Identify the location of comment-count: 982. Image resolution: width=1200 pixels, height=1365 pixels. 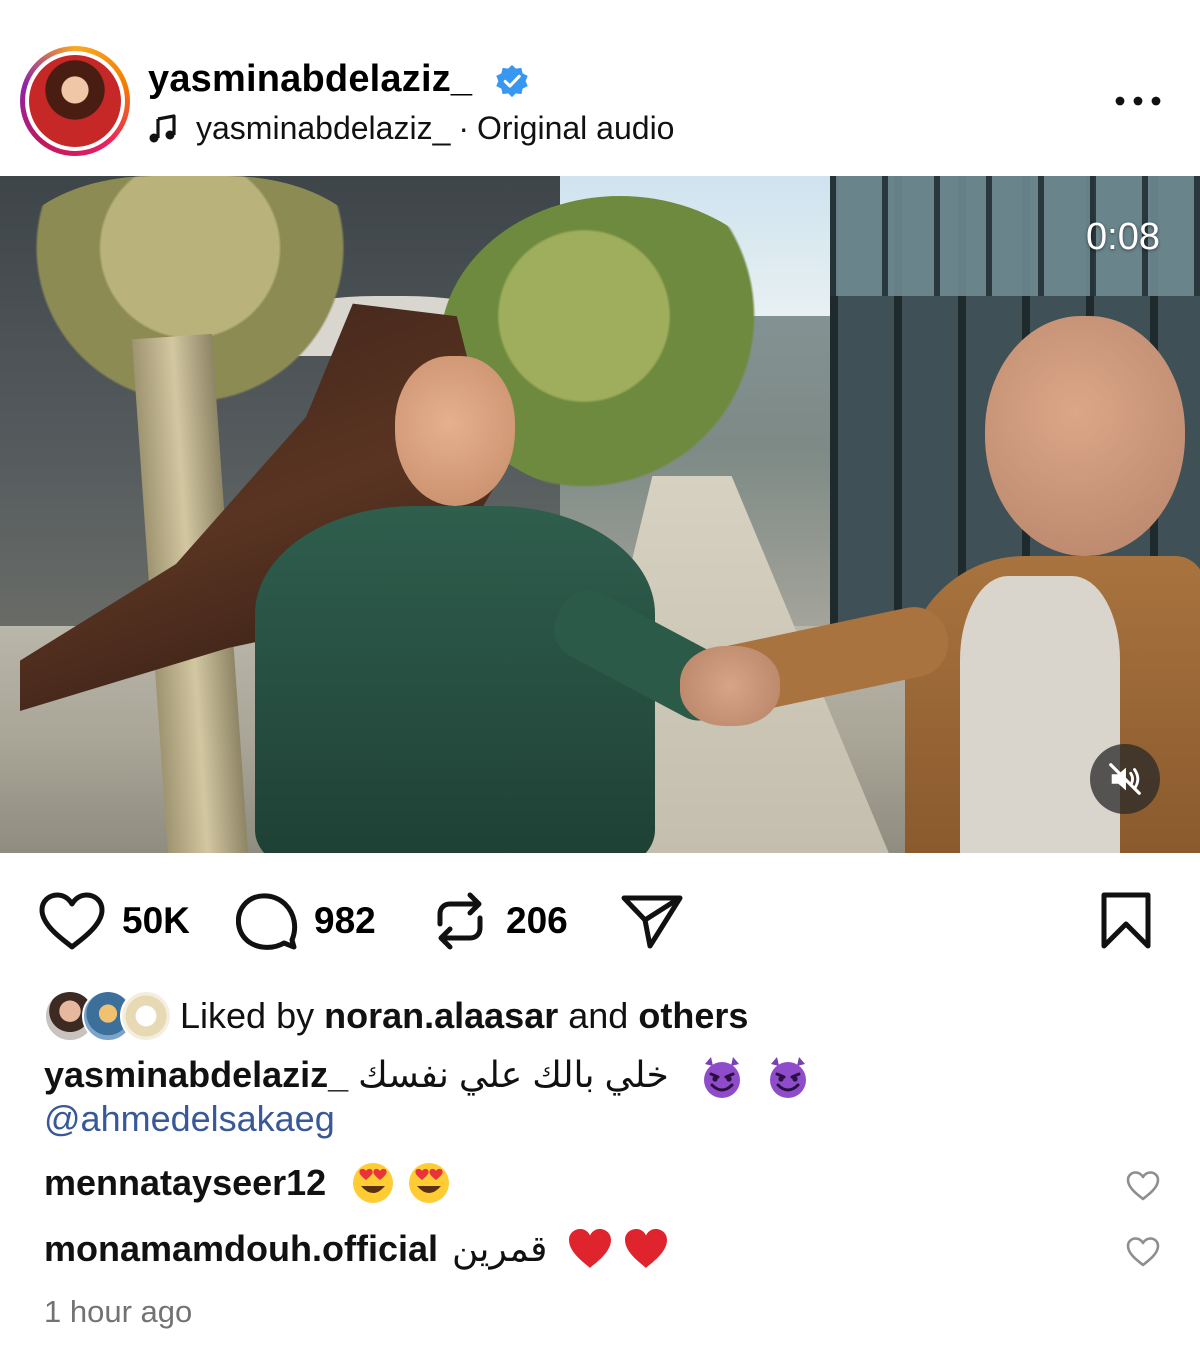
(345, 921).